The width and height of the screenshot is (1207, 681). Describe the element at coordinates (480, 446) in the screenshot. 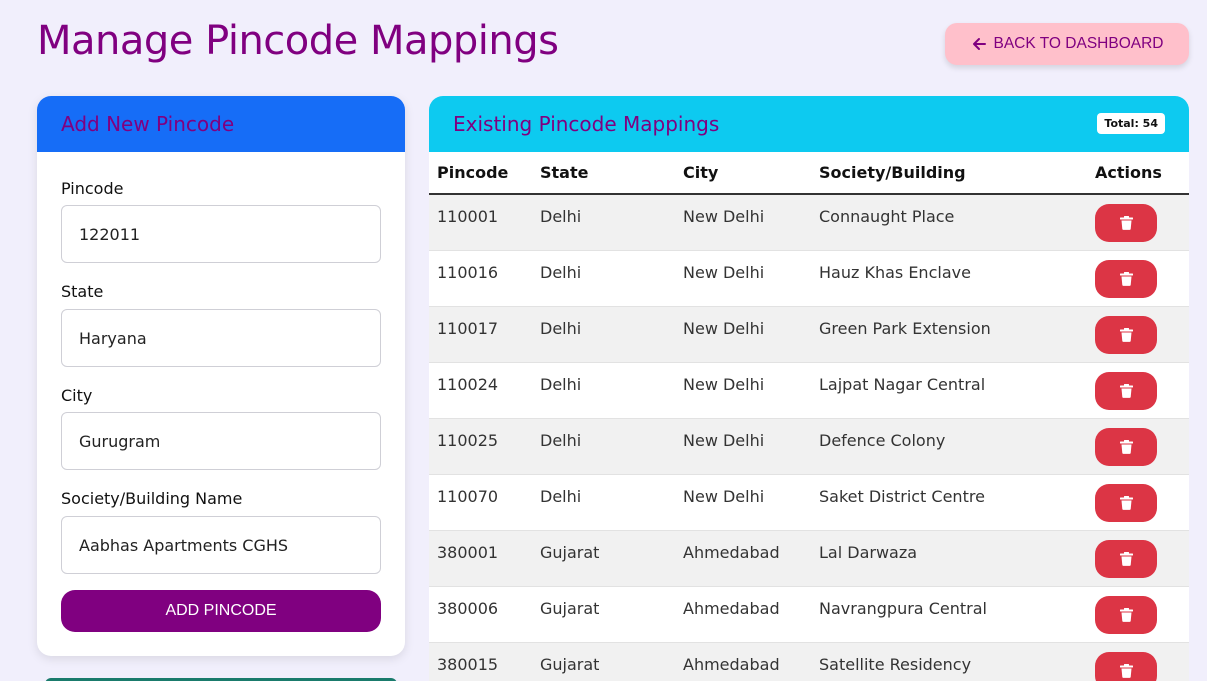

I see `cell-pincode: 110025` at that location.